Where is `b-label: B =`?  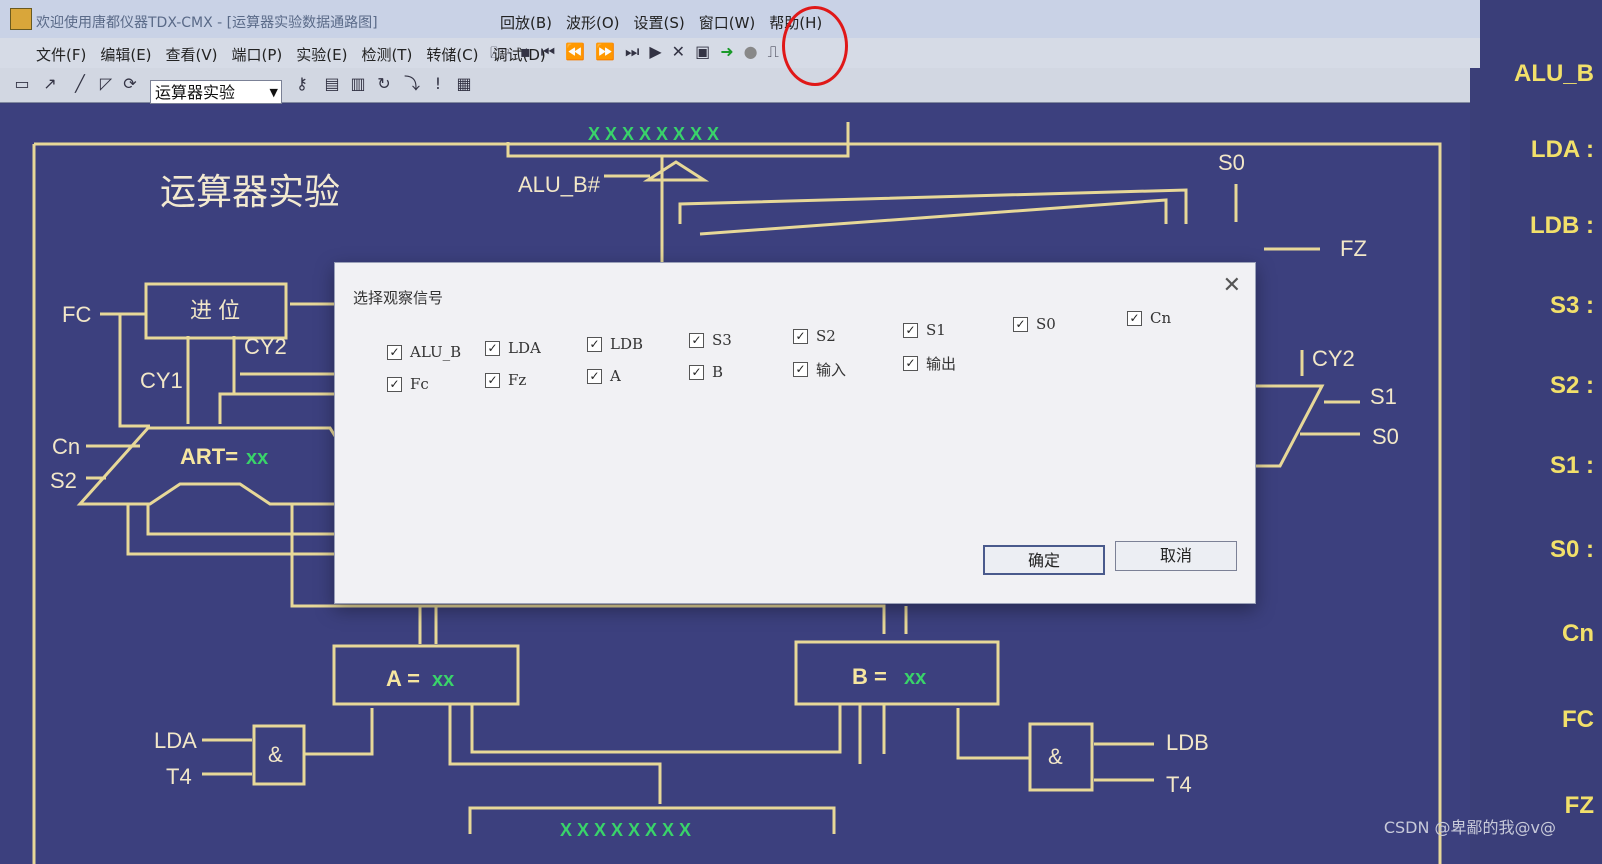 b-label: B = is located at coordinates (869, 676).